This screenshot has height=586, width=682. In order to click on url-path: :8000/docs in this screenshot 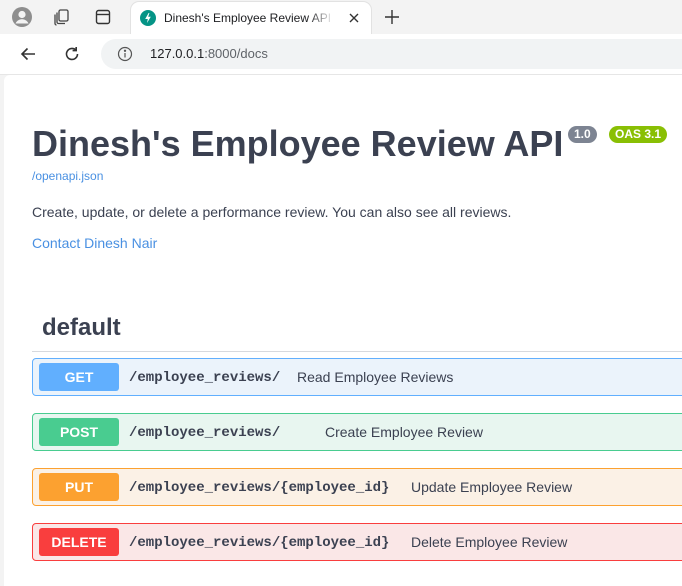, I will do `click(236, 53)`.